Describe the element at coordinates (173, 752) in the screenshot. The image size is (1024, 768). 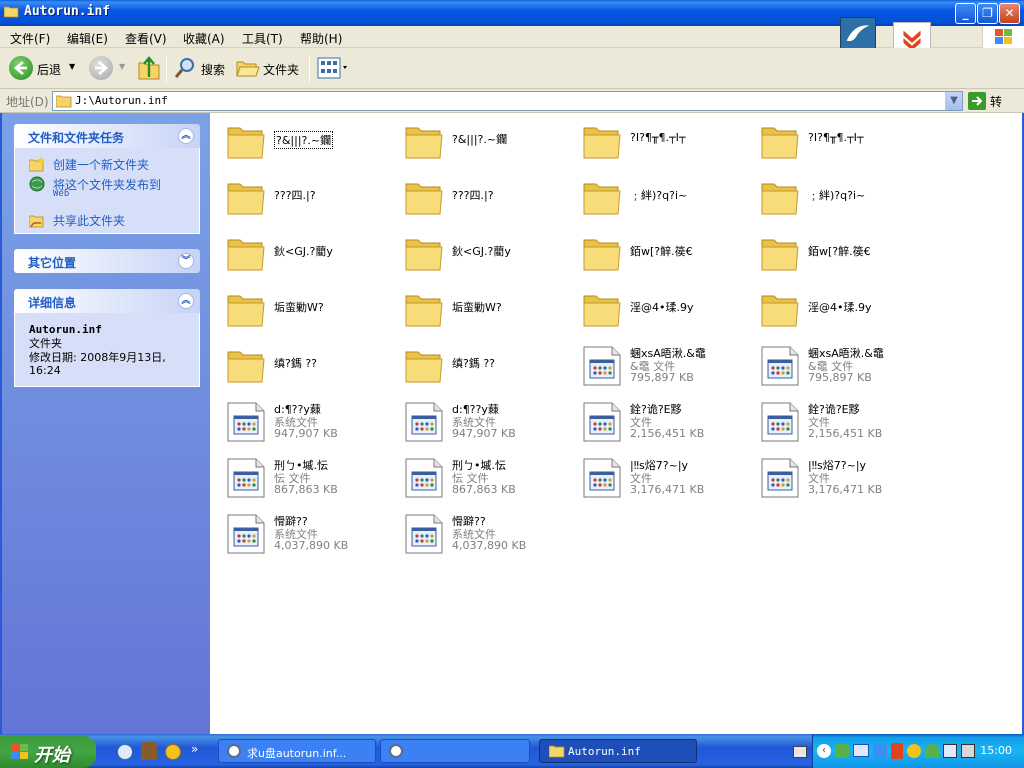
I see `media-player-icon` at that location.